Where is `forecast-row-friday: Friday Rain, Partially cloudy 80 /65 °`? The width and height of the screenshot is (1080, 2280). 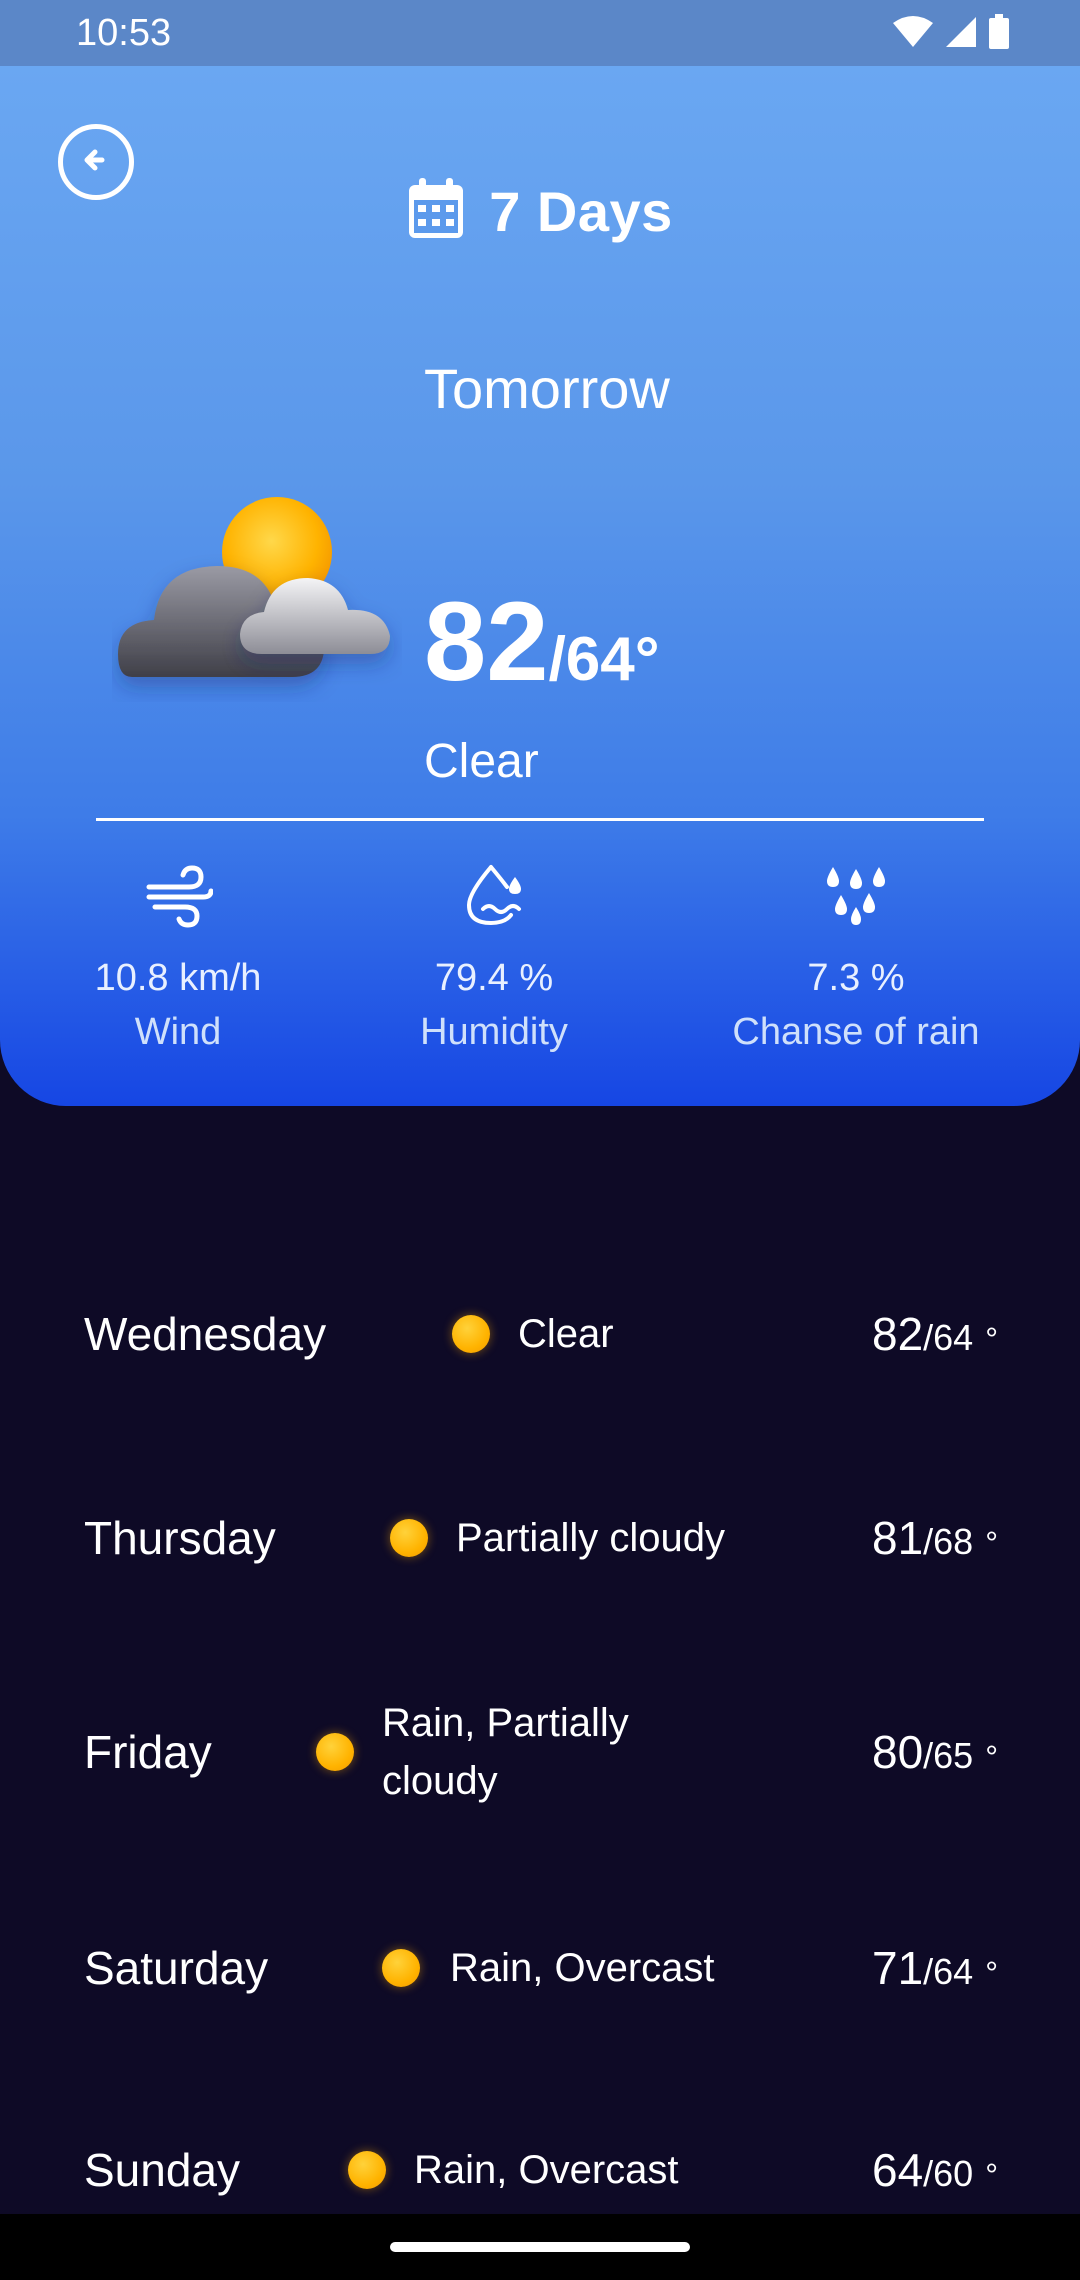
forecast-row-friday: Friday Rain, Partially cloudy 80 /65 ° is located at coordinates (540, 1752).